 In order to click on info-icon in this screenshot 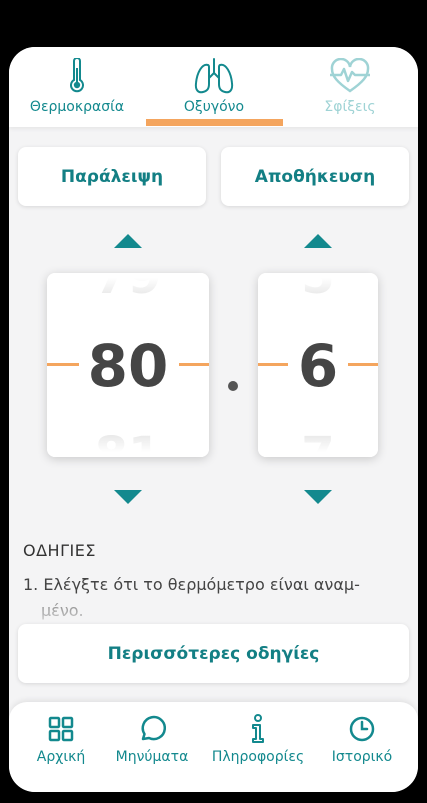, I will do `click(258, 729)`.